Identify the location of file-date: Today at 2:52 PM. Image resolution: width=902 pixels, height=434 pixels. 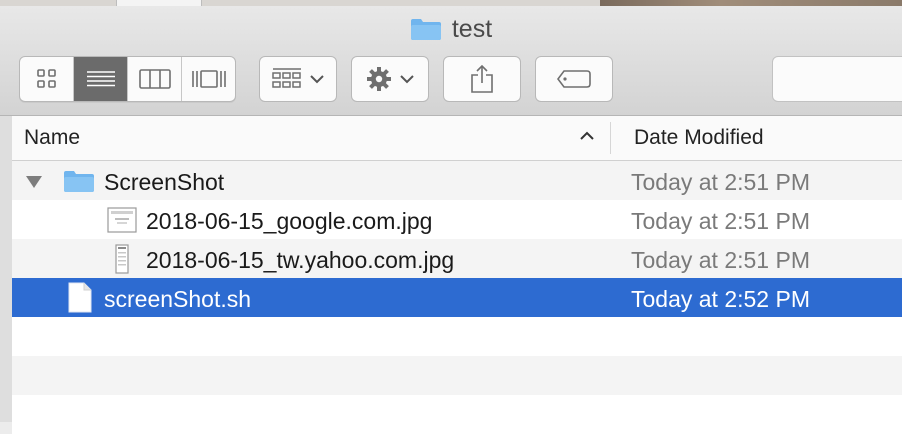
(720, 299).